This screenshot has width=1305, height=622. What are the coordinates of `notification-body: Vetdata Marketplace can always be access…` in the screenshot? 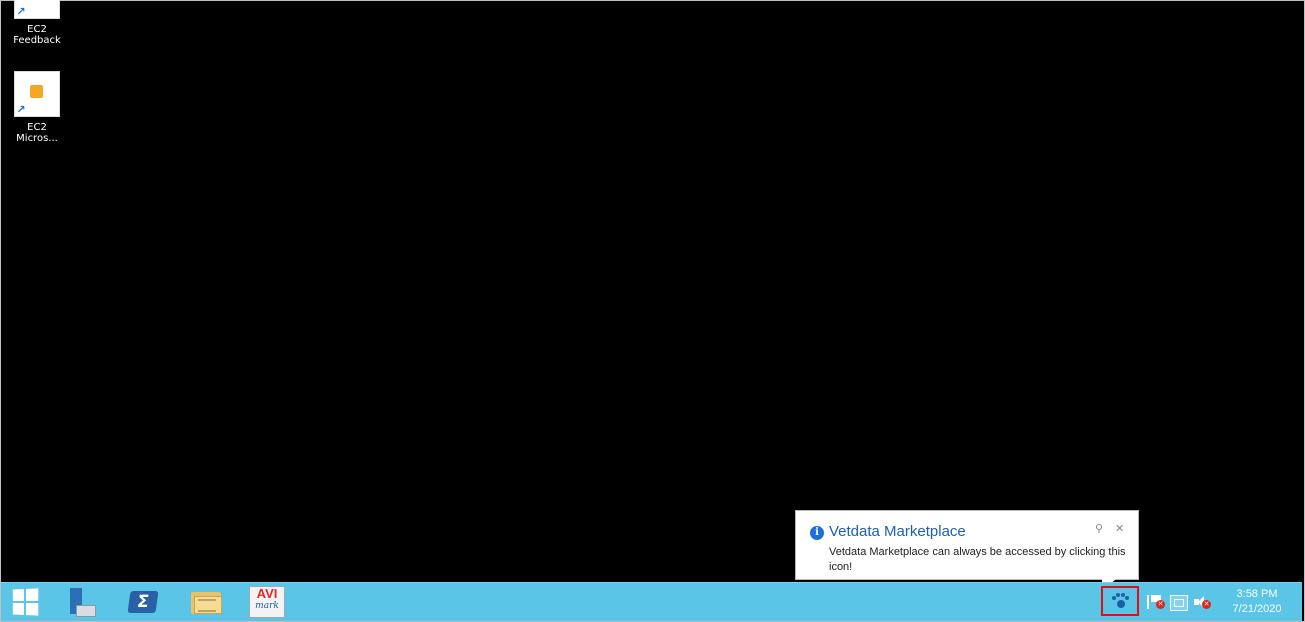 It's located at (977, 559).